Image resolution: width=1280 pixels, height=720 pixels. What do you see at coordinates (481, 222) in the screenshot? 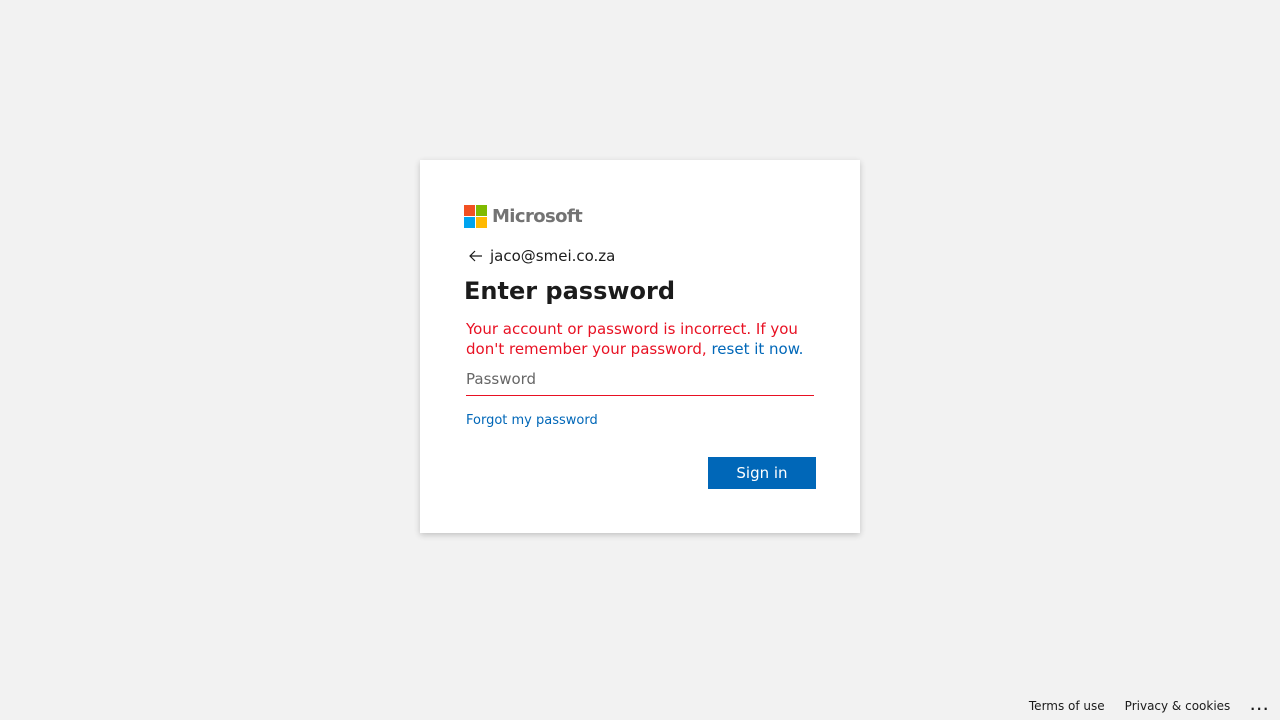
I see `logo-square-yellow` at bounding box center [481, 222].